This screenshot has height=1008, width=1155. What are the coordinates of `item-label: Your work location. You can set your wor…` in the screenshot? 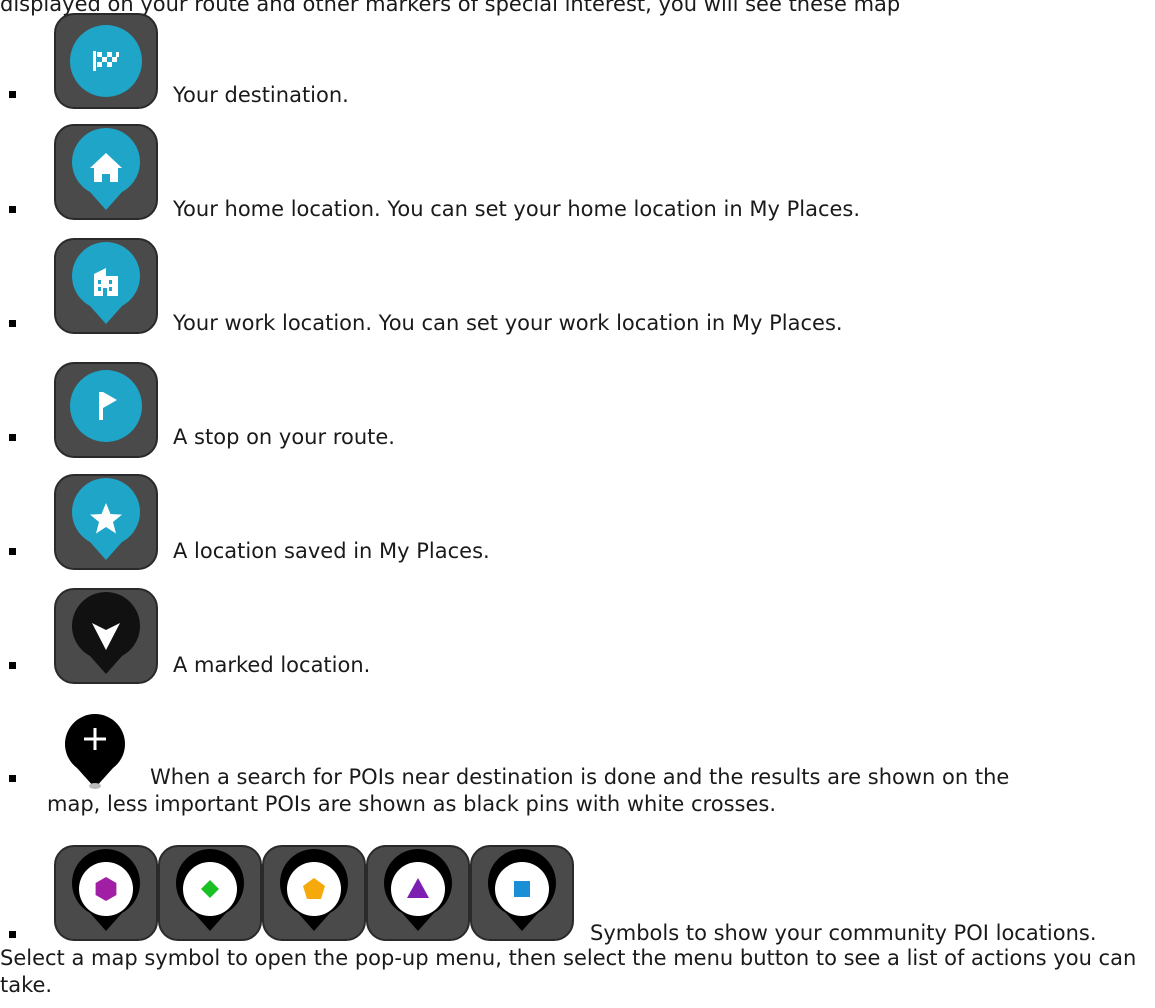 It's located at (508, 323).